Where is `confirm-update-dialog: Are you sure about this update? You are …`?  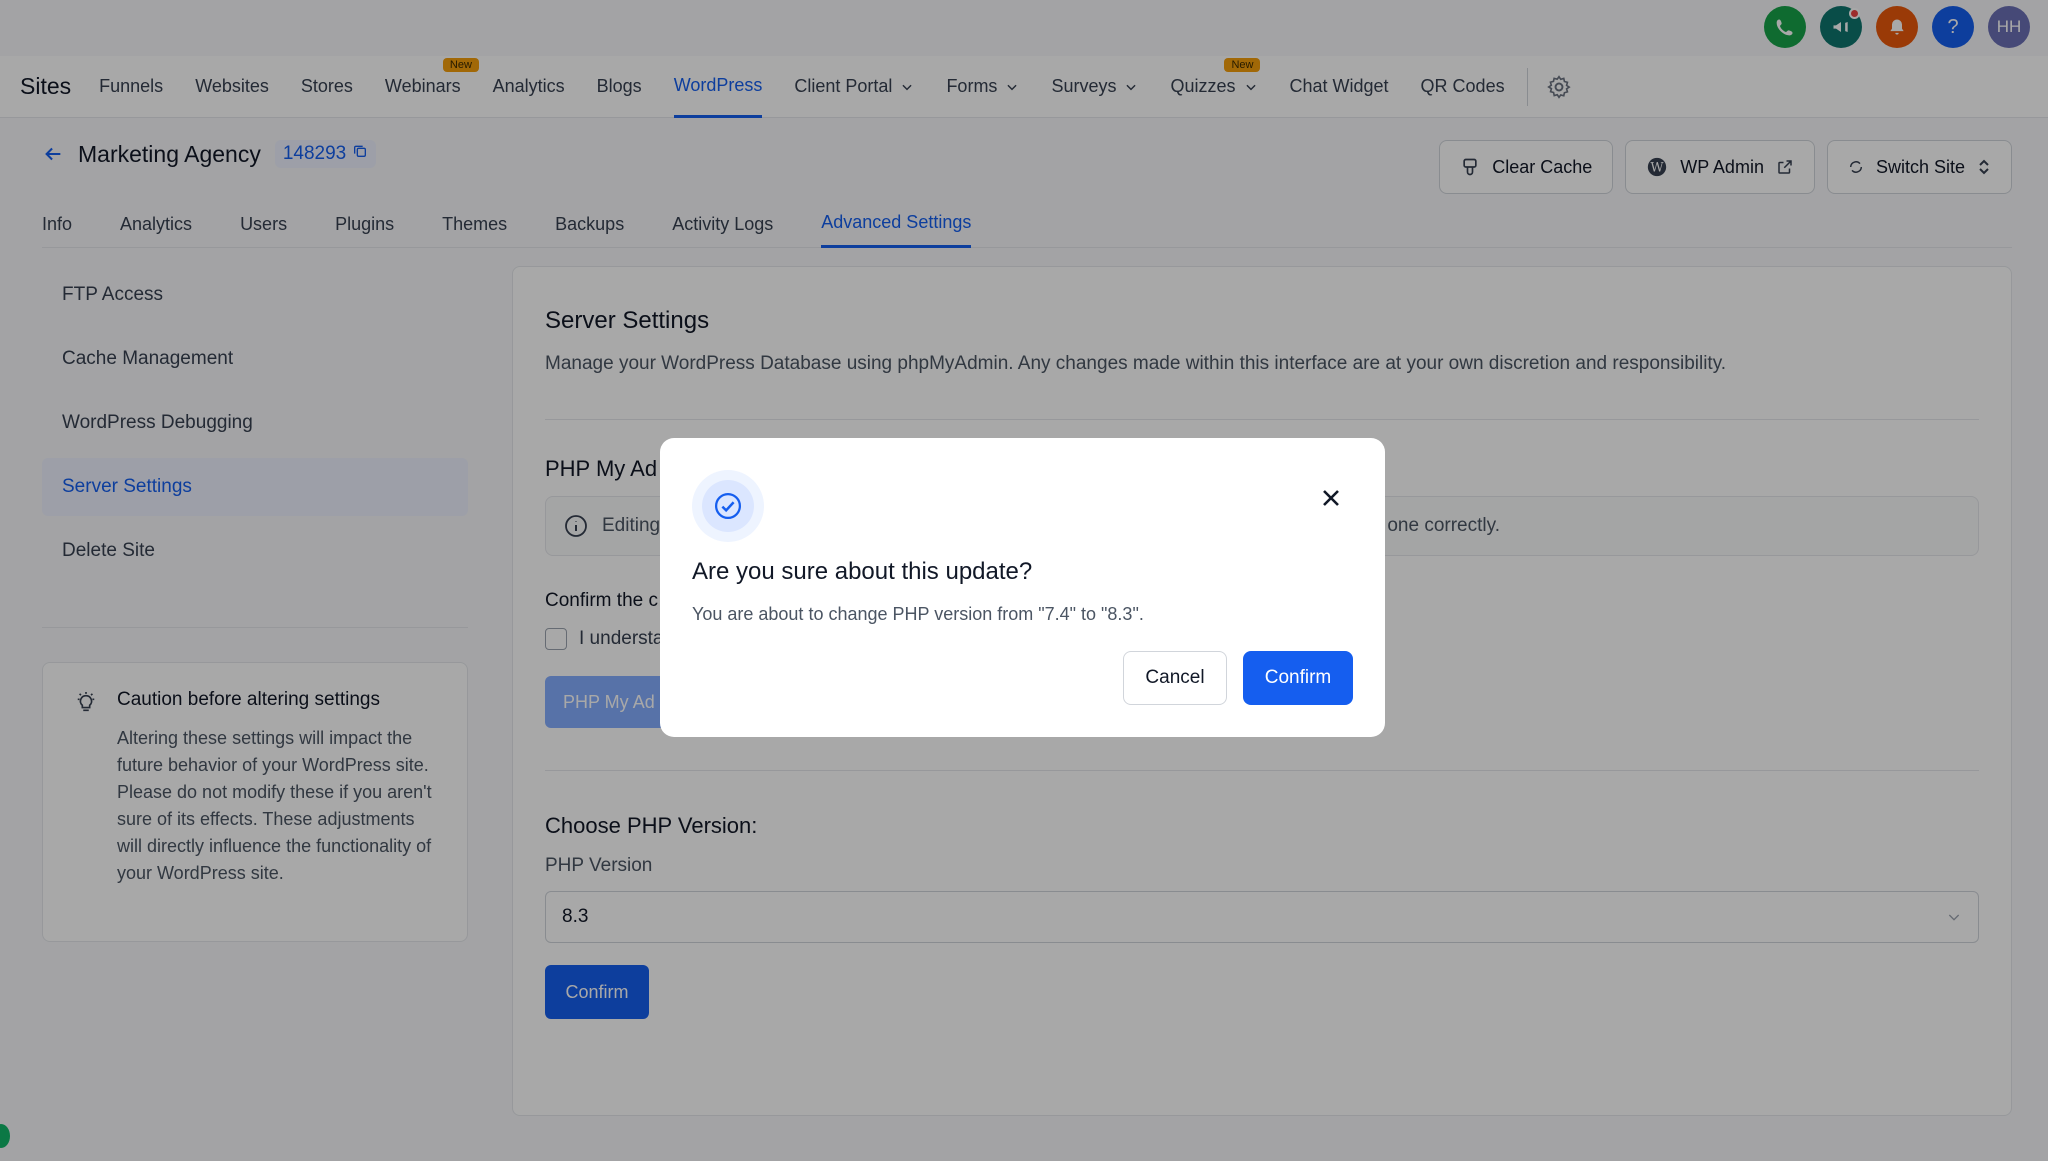 confirm-update-dialog: Are you sure about this update? You are … is located at coordinates (1022, 587).